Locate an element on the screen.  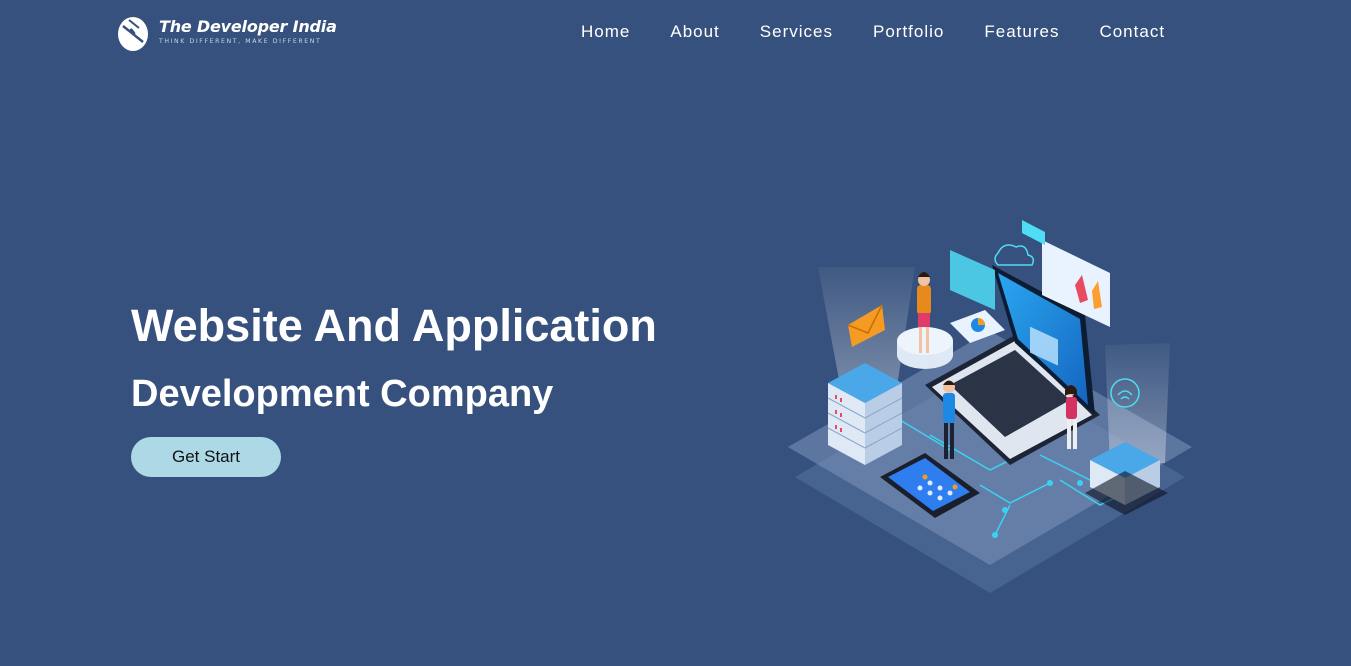
nav-portfolio: Portfolio is located at coordinates (908, 32).